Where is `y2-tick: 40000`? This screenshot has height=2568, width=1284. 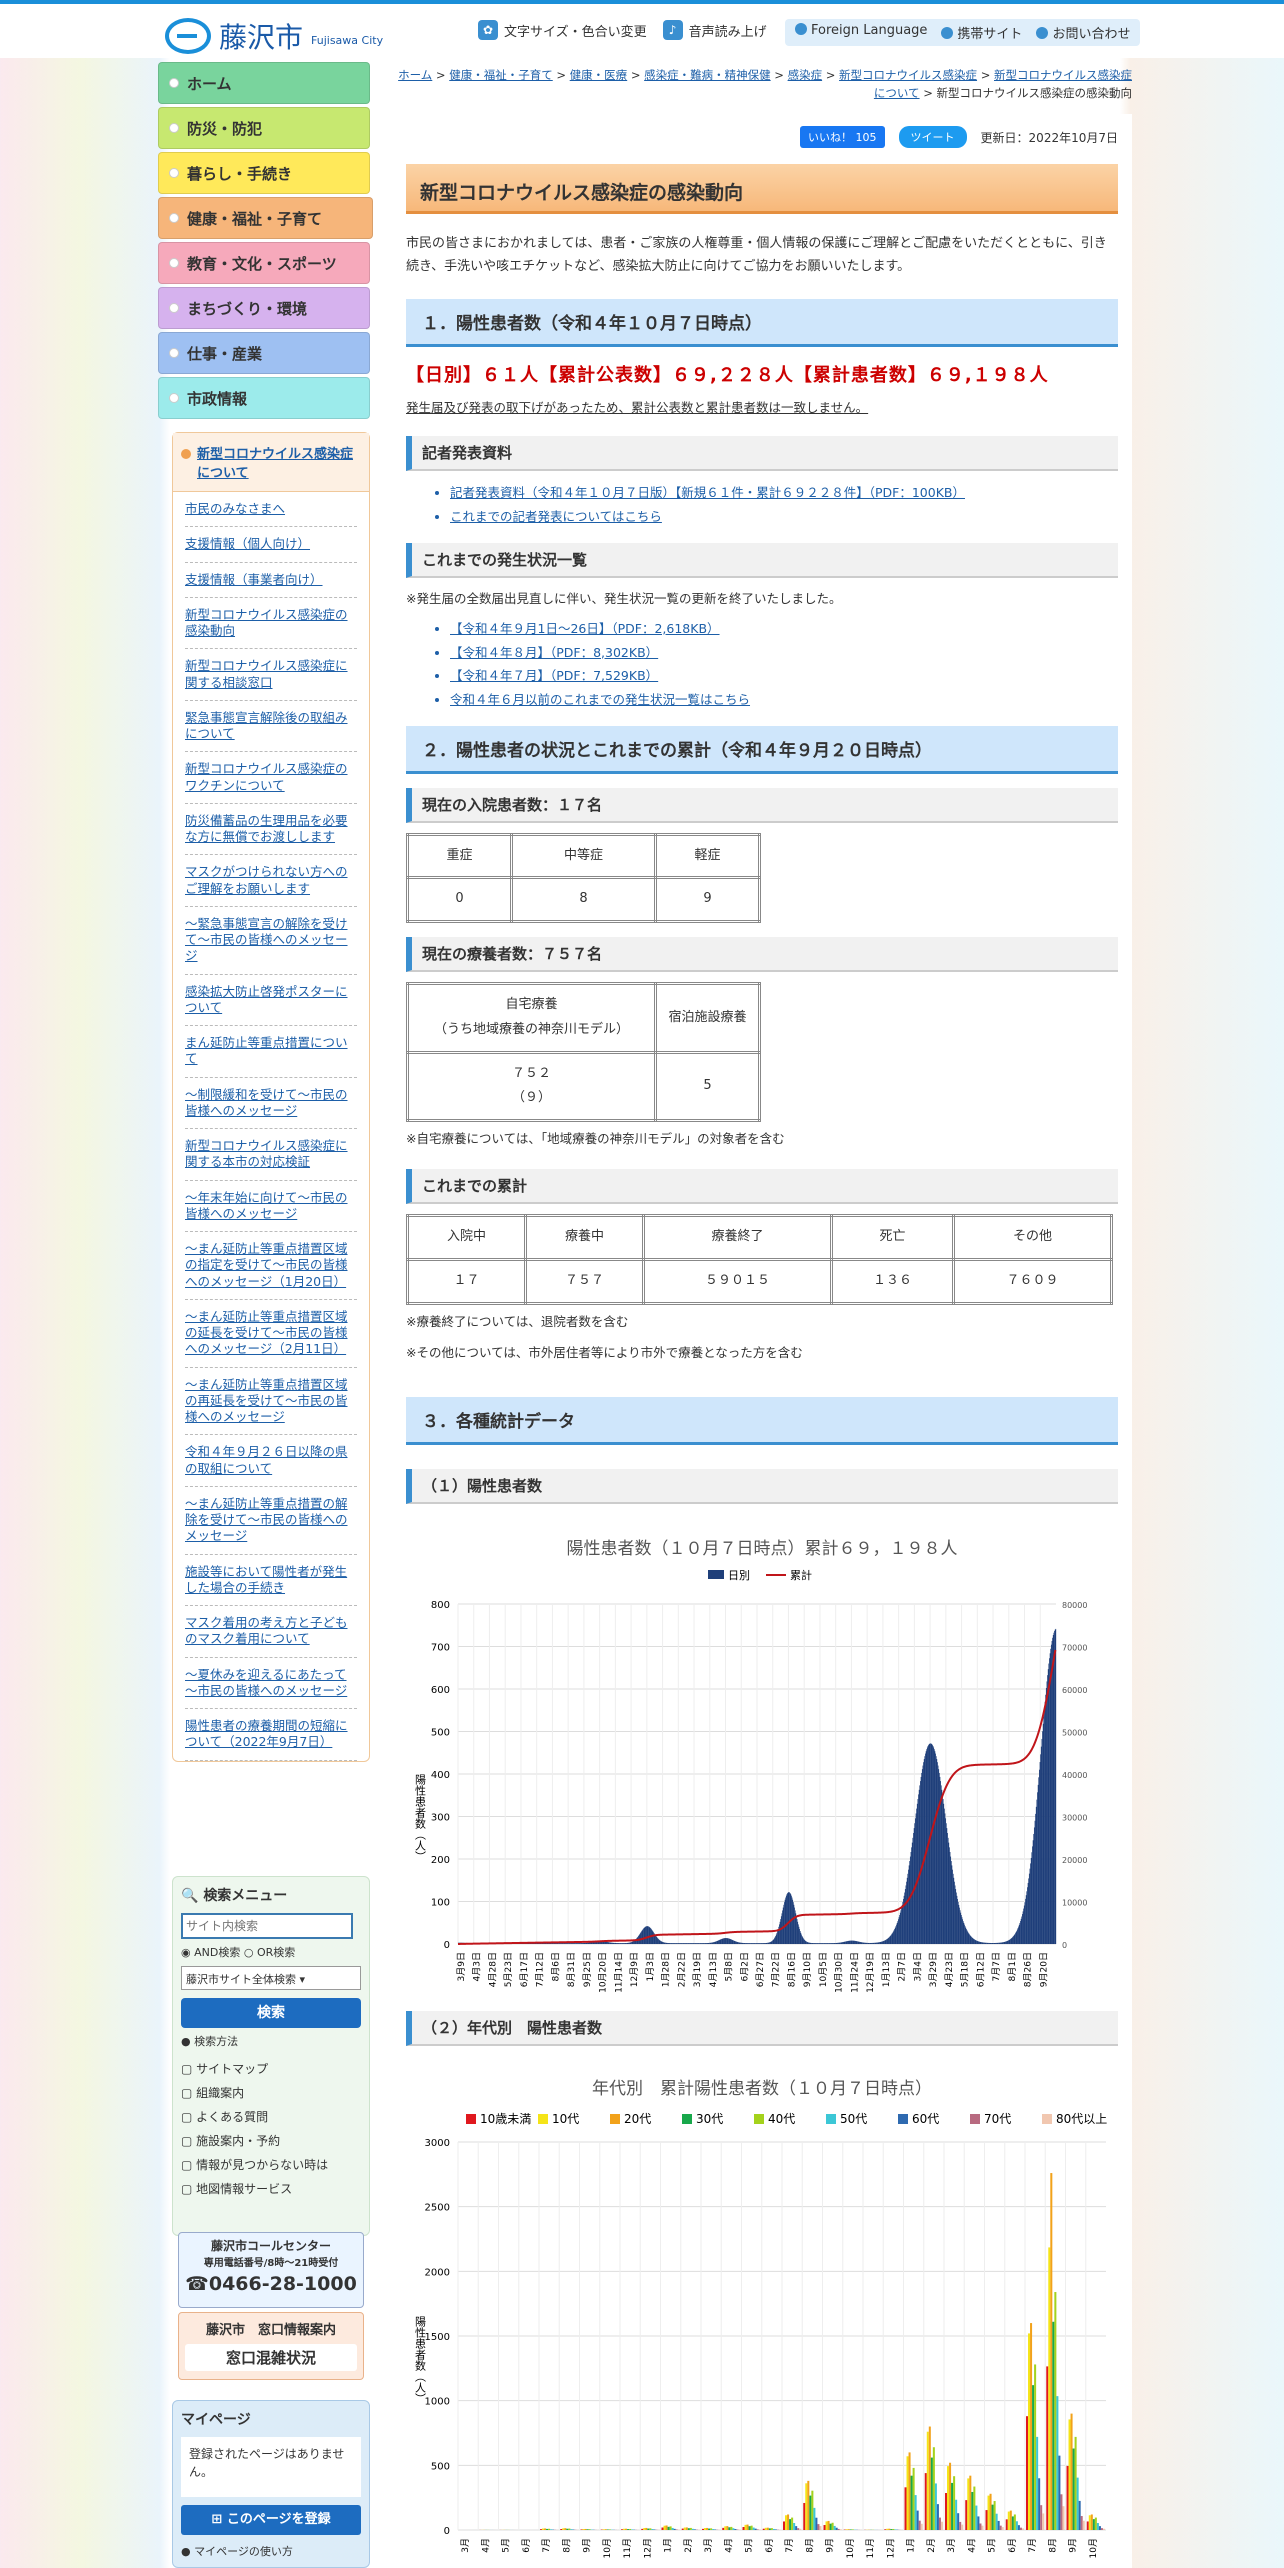
y2-tick: 40000 is located at coordinates (1074, 1775).